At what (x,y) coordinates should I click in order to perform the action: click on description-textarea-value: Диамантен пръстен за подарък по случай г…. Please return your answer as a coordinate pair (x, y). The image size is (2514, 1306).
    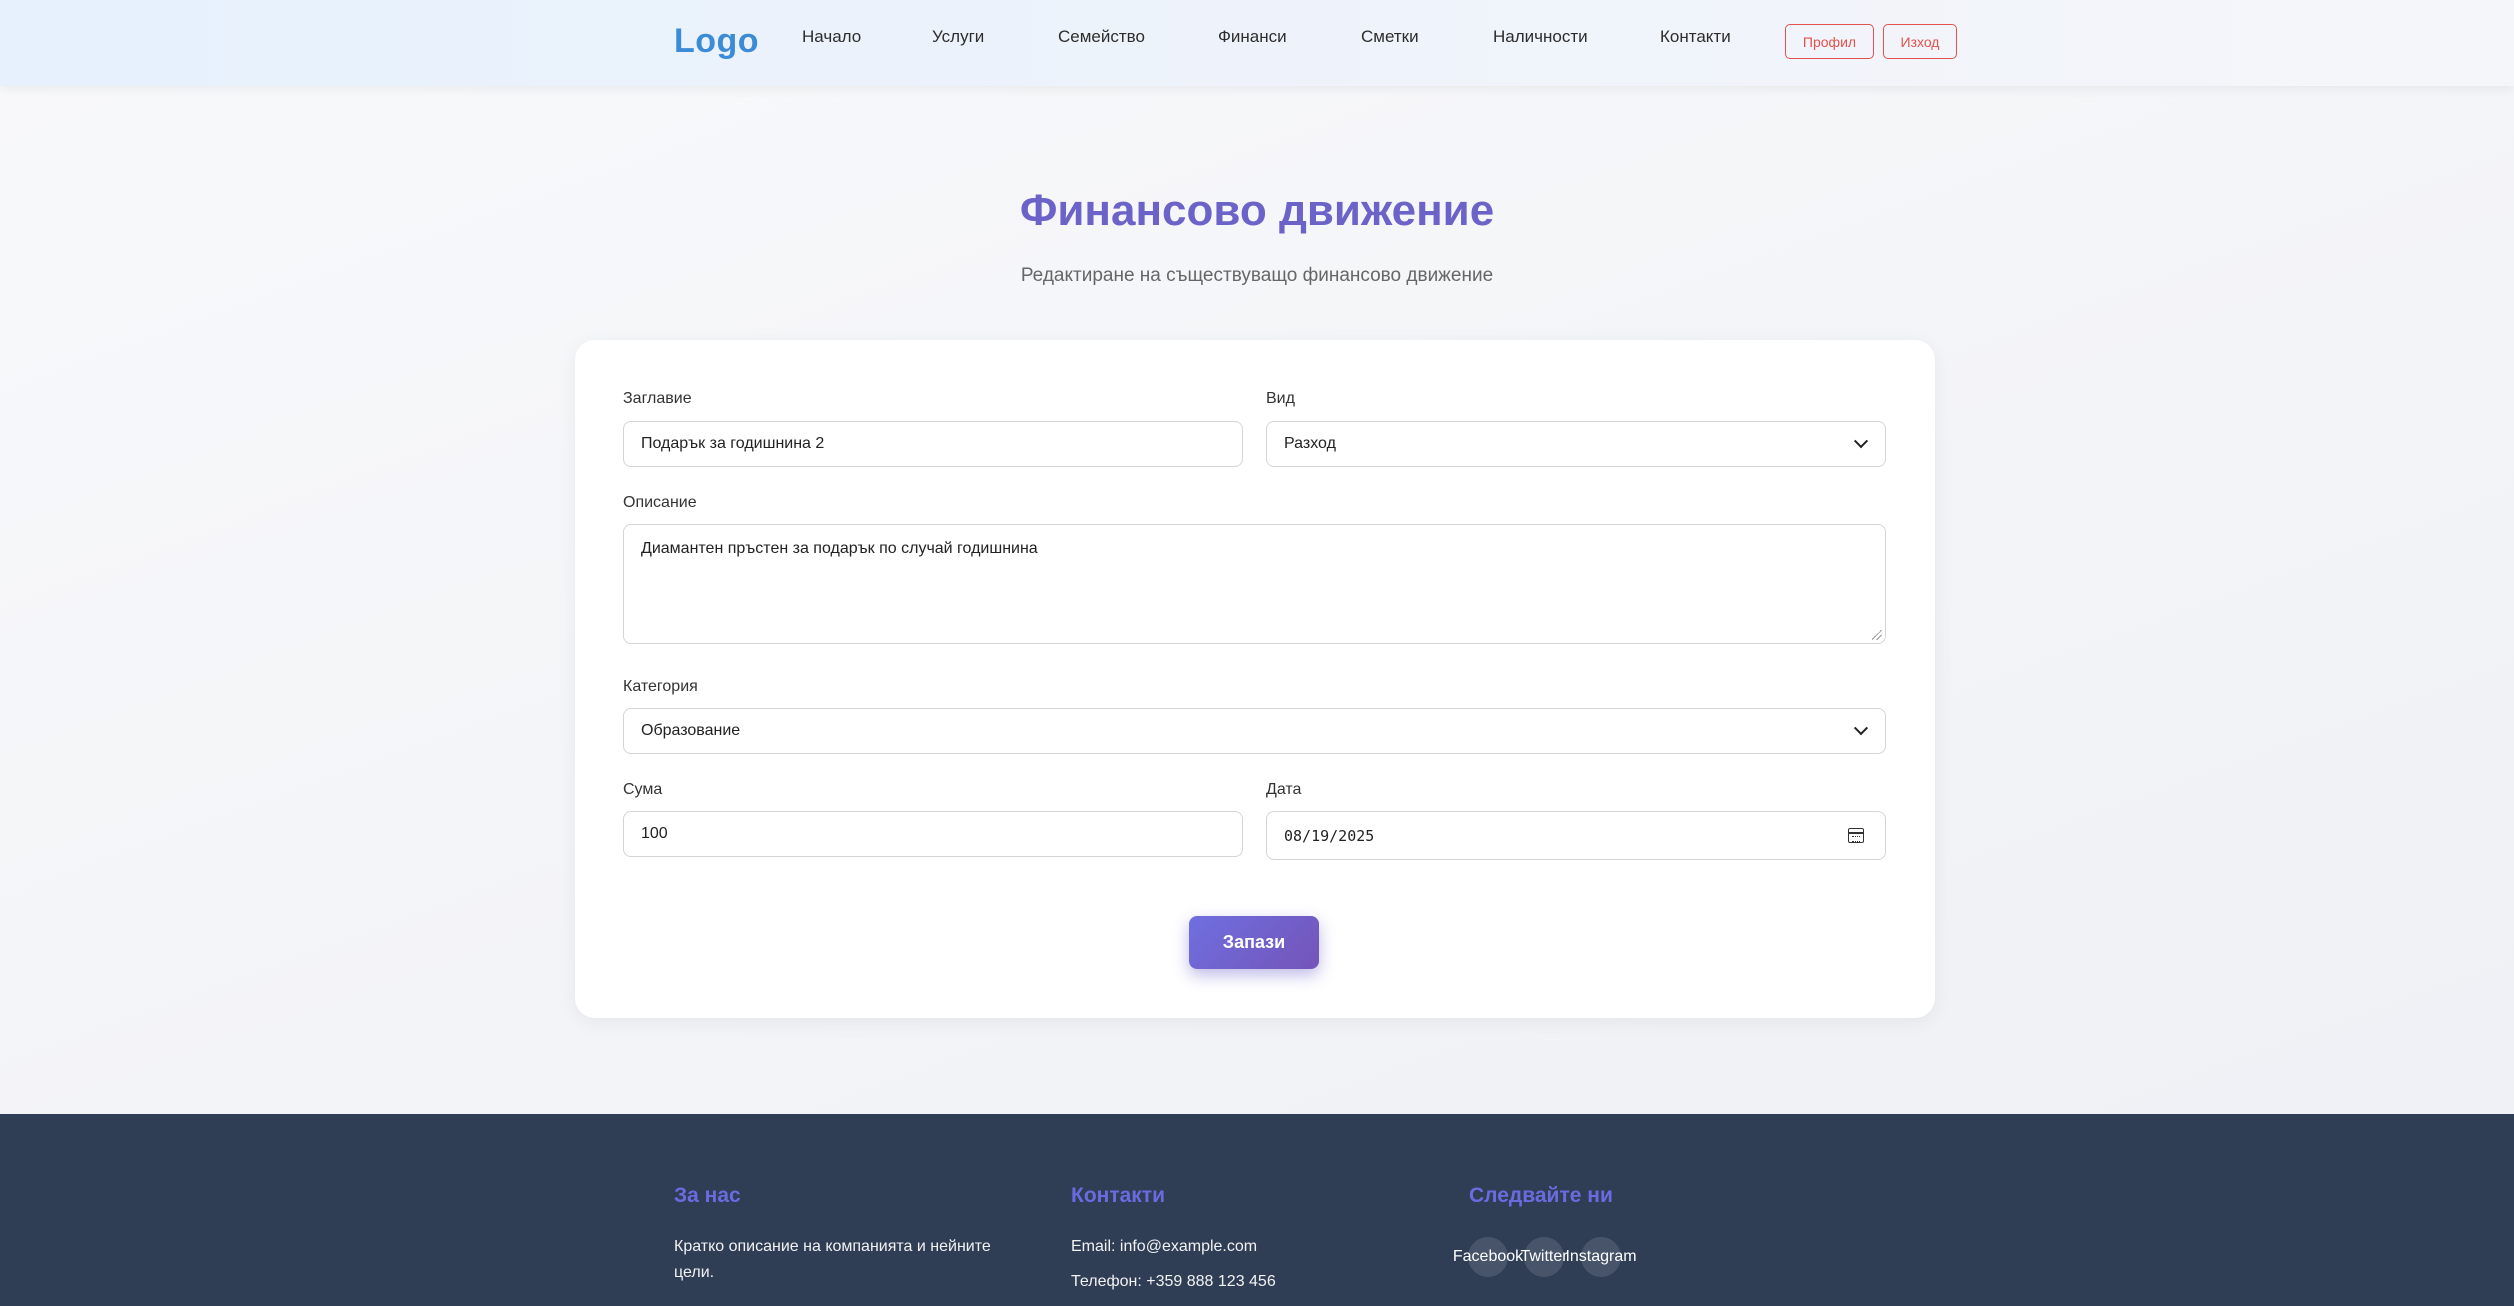
    Looking at the image, I should click on (839, 548).